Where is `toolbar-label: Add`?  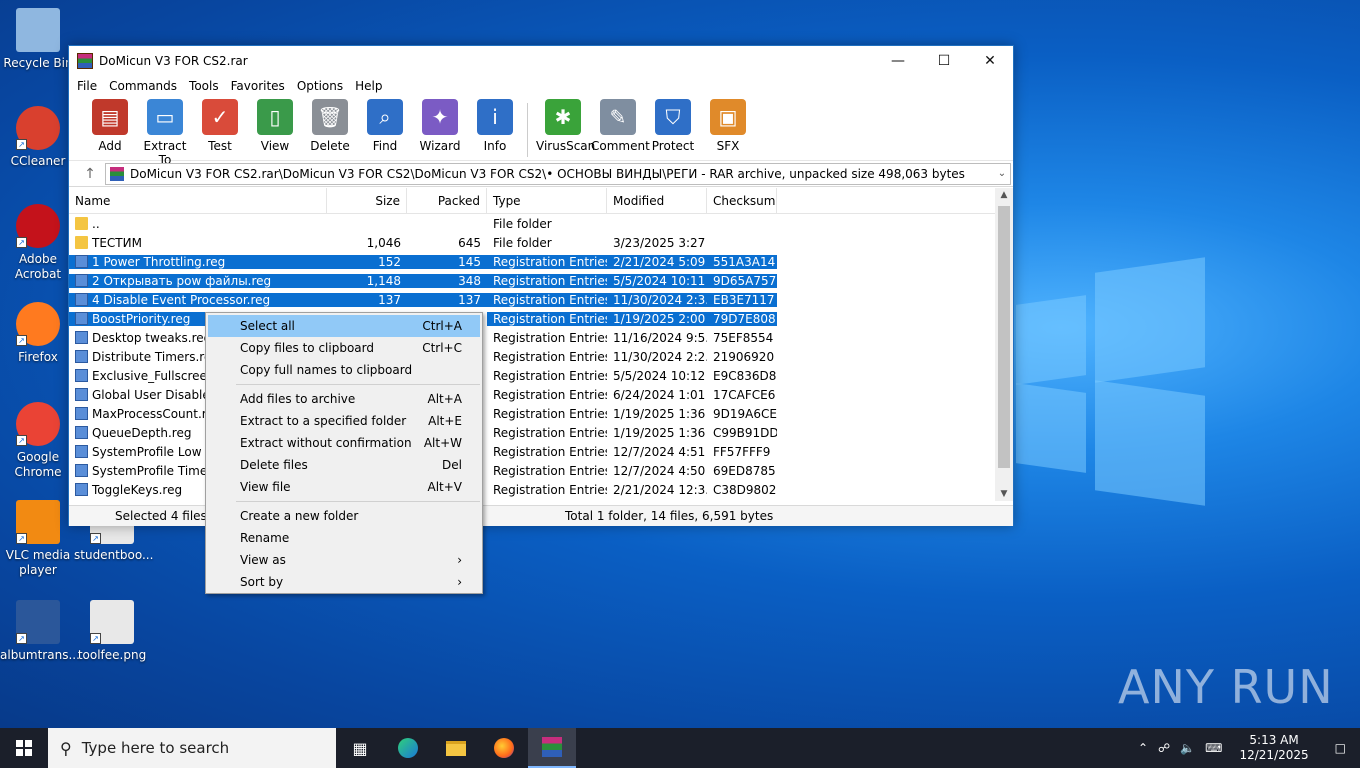
toolbar-label: Add is located at coordinates (110, 146).